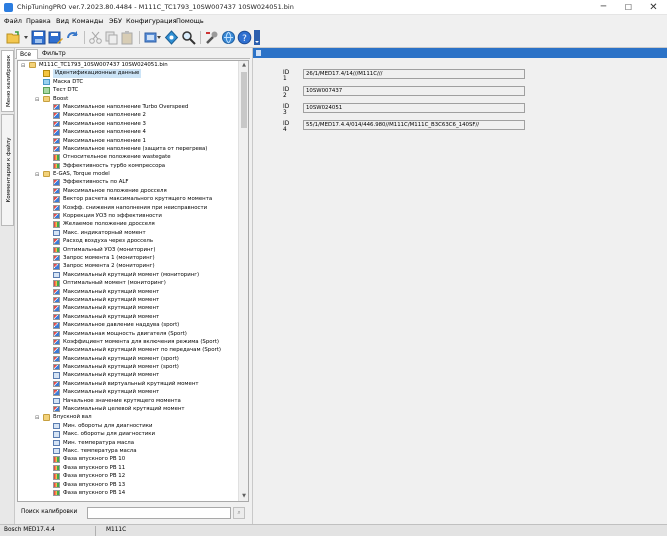  Describe the element at coordinates (7, 81) in the screenshot. I see `tab-calibration-menu: Меню калибровок` at that location.